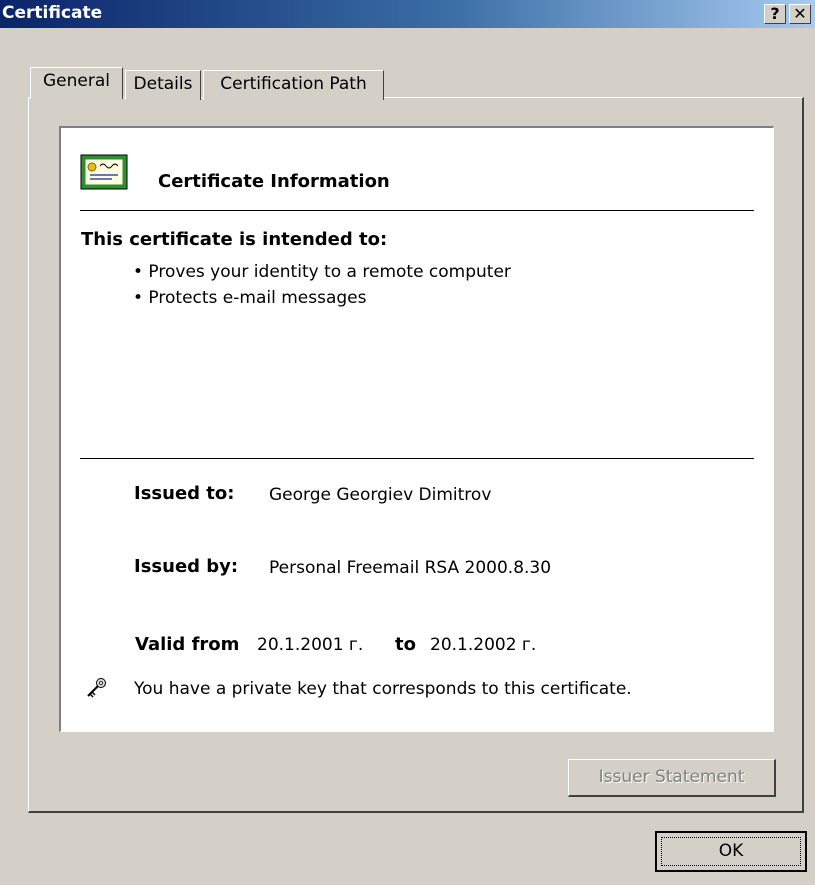 The height and width of the screenshot is (885, 815). Describe the element at coordinates (775, 14) in the screenshot. I see `help-button: ?` at that location.